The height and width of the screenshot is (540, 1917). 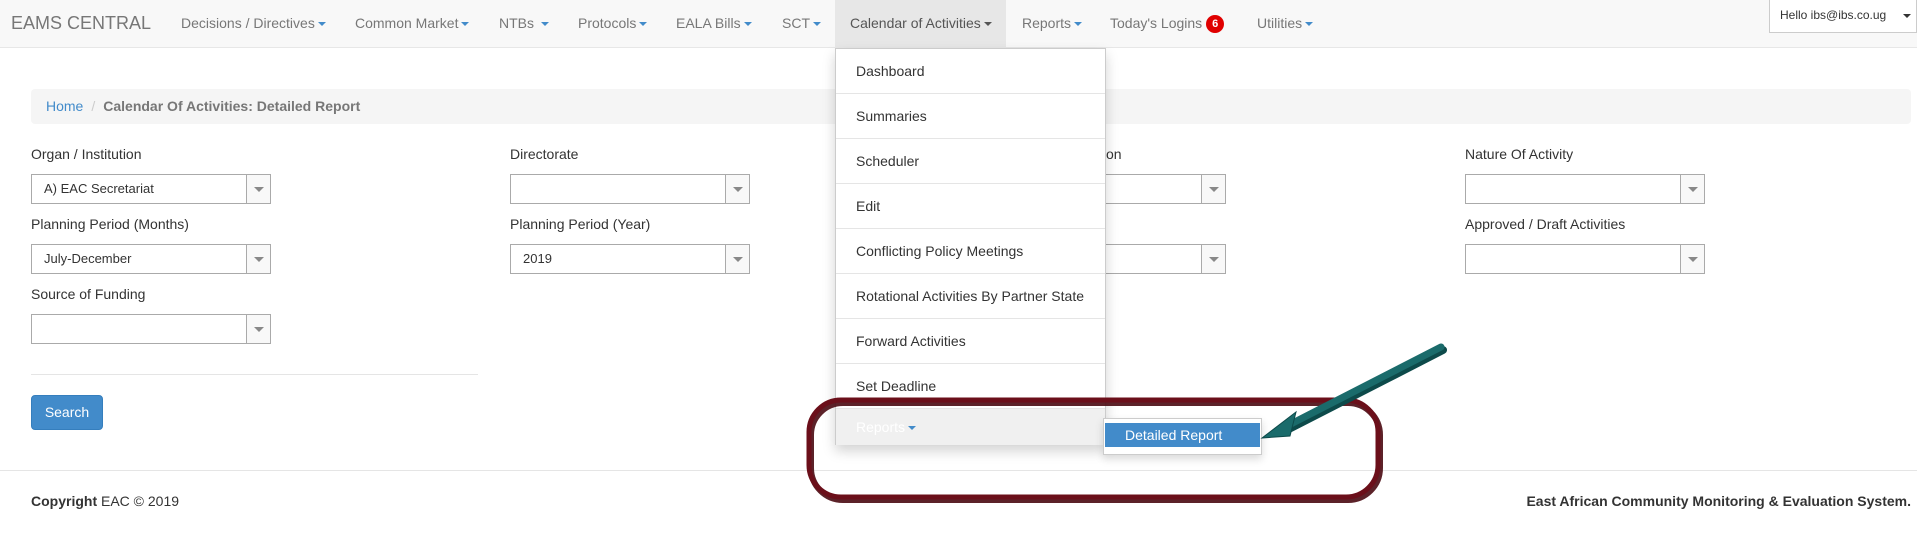 I want to click on copyright-text: EAC © 2019, so click(x=140, y=501).